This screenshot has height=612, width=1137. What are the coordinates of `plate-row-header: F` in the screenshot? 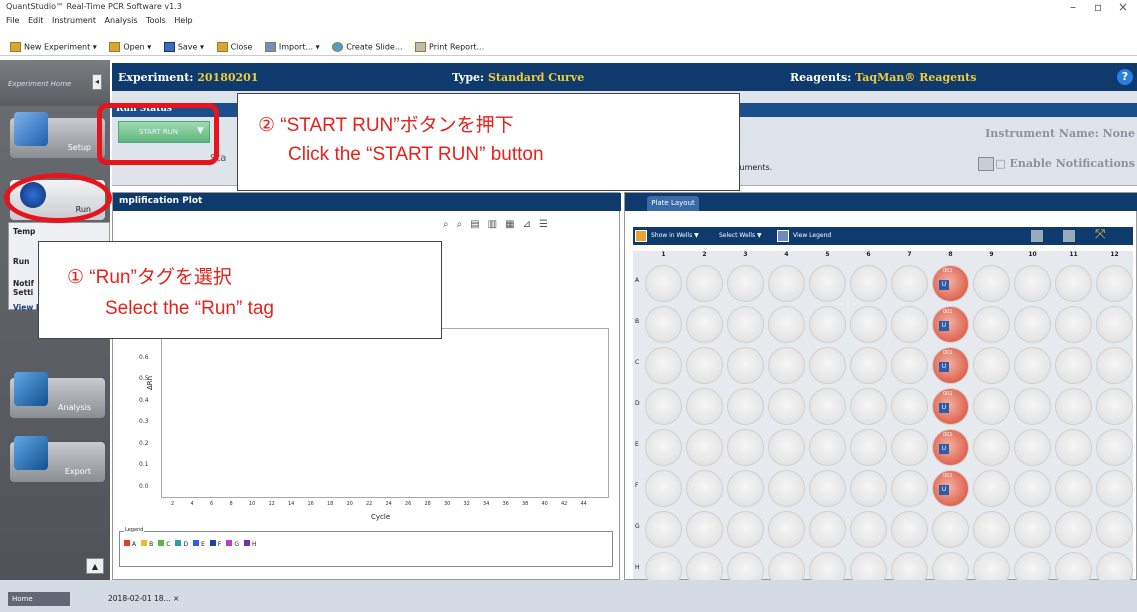 It's located at (636, 485).